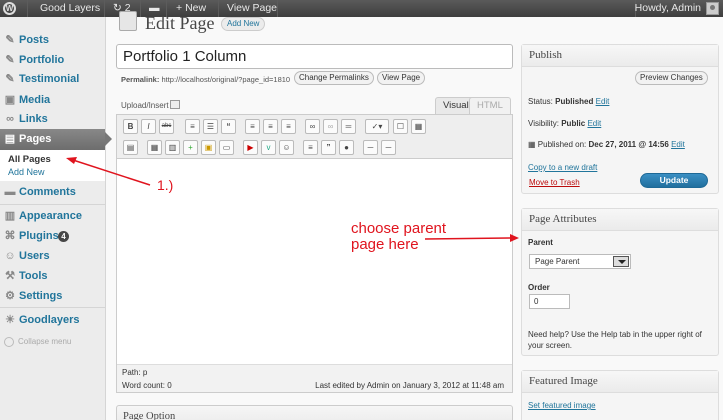  Describe the element at coordinates (385, 244) in the screenshot. I see `parent-annotation-line2: page here` at that location.